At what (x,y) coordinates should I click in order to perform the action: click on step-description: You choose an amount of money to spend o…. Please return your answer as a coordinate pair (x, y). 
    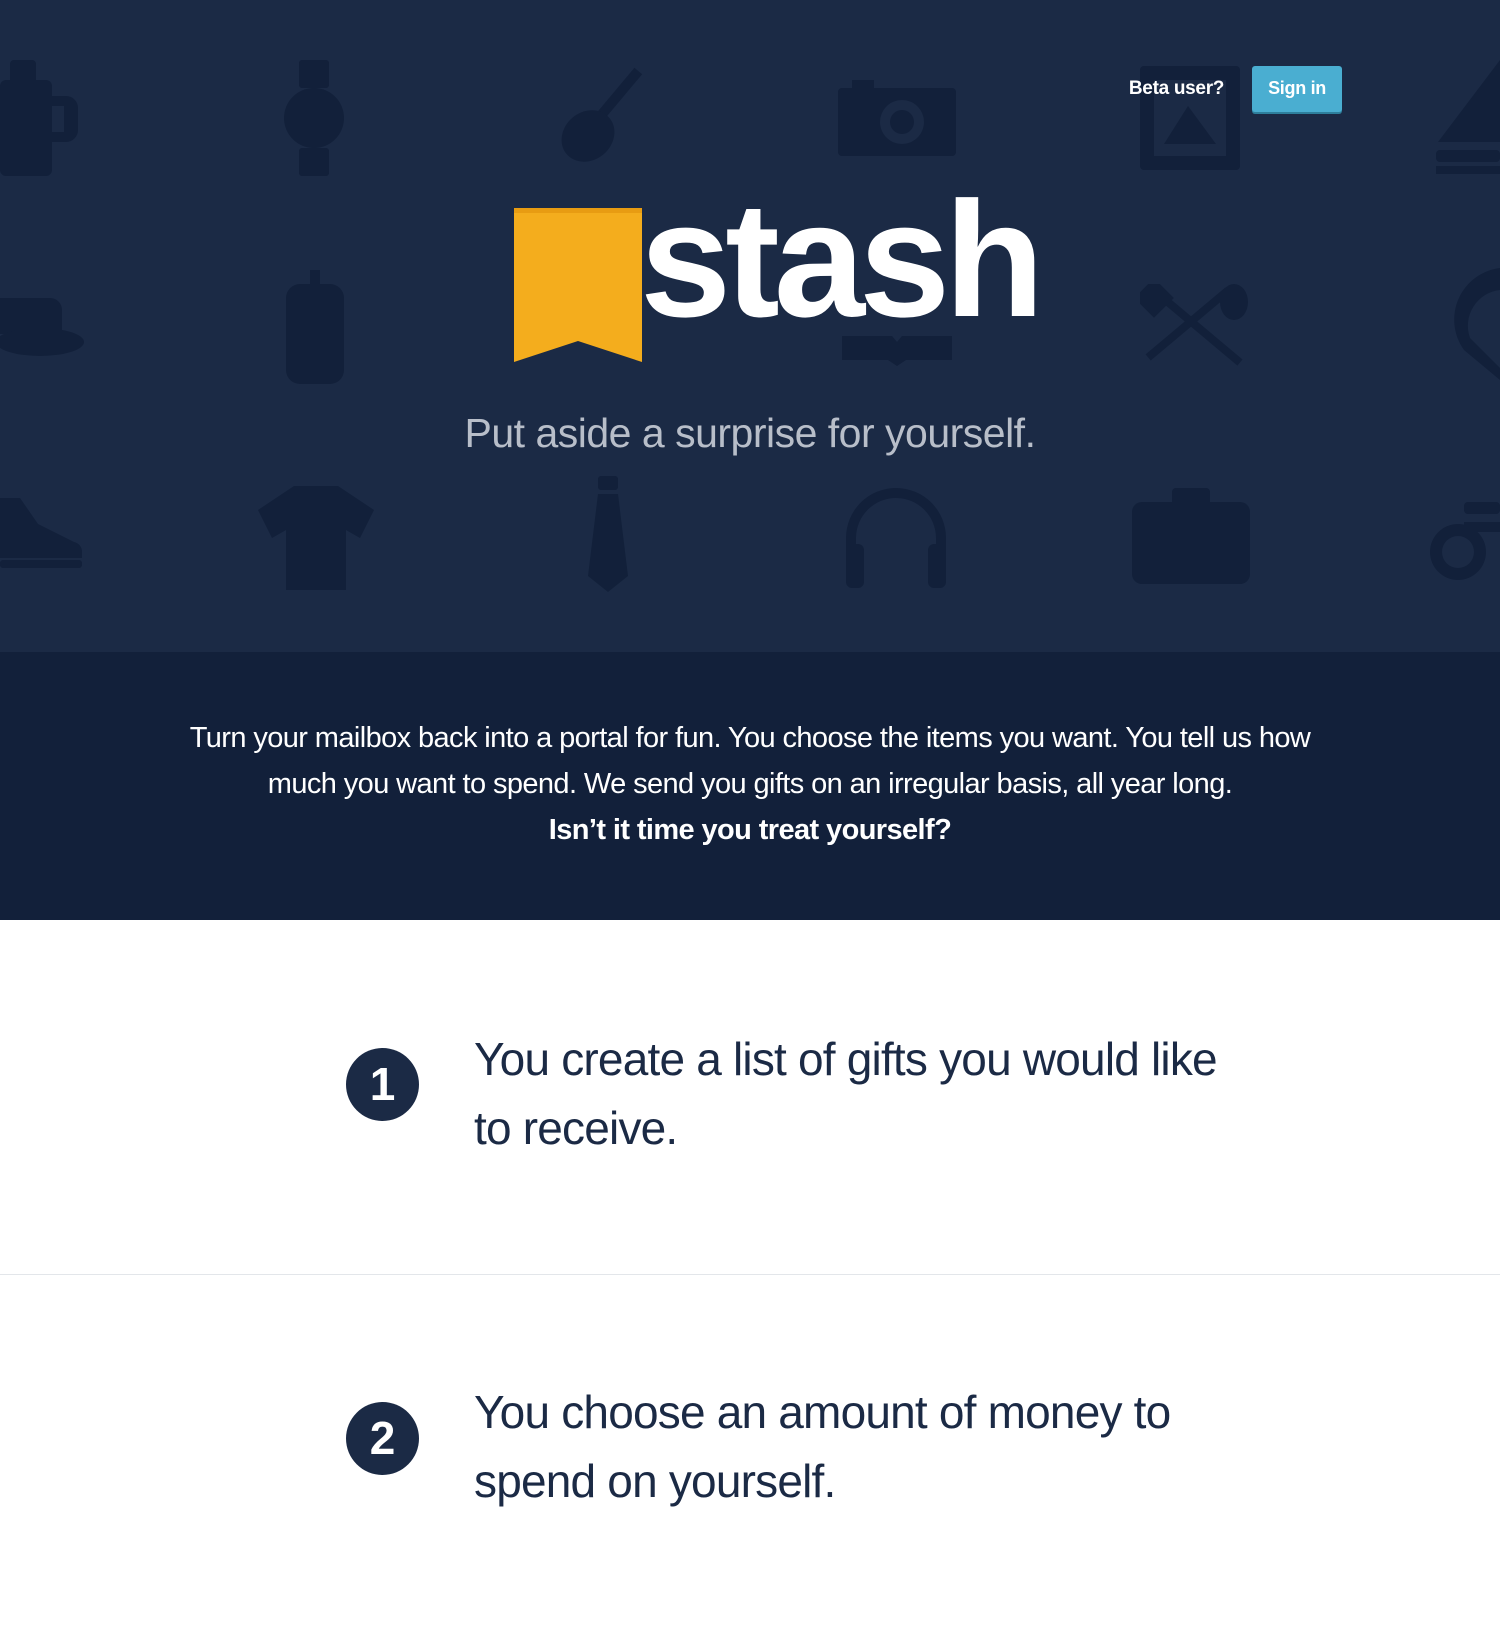
    Looking at the image, I should click on (822, 1446).